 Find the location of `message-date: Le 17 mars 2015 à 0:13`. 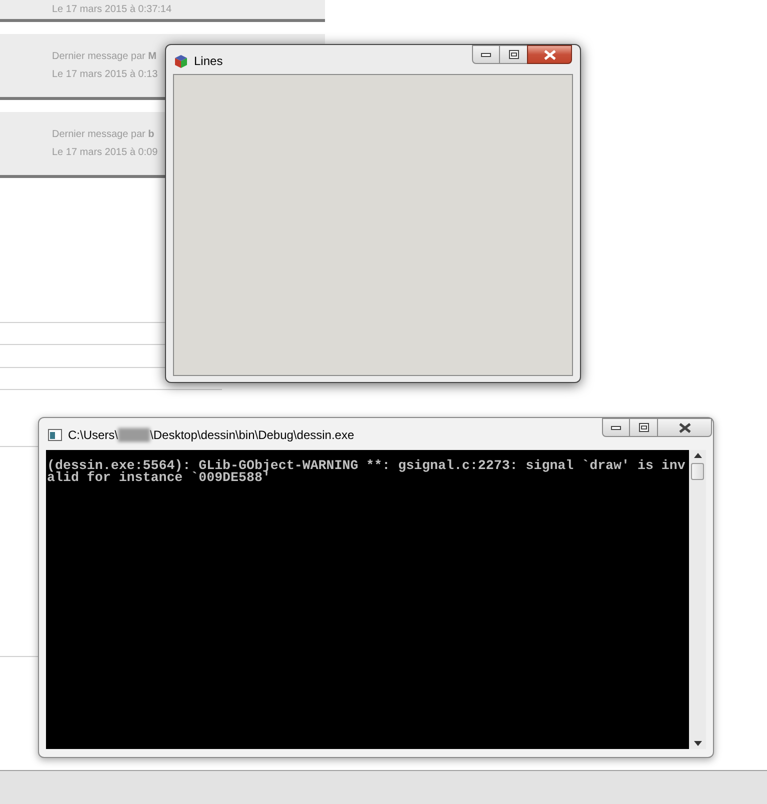

message-date: Le 17 mars 2015 à 0:13 is located at coordinates (105, 74).